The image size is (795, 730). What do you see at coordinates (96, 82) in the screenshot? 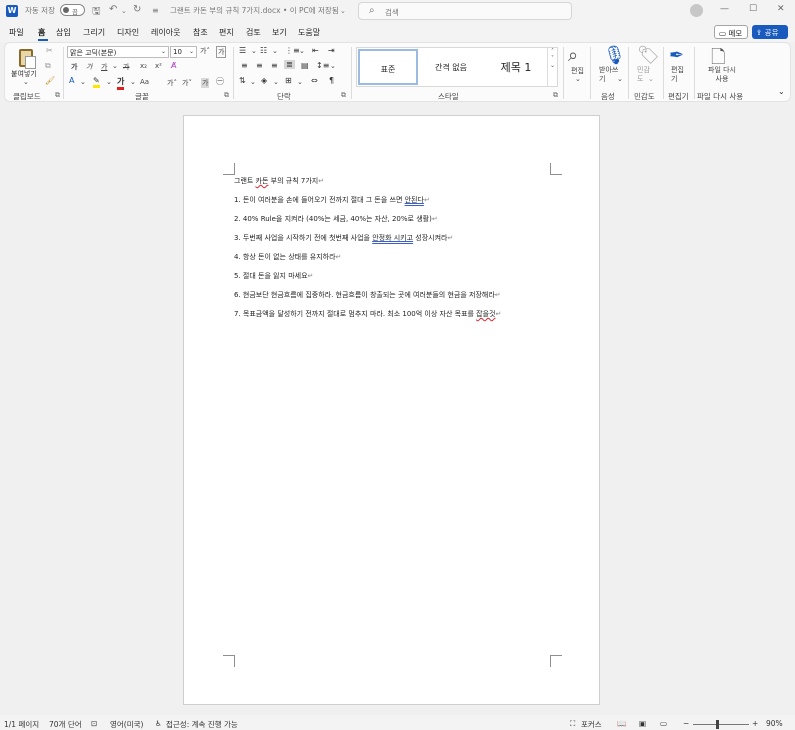
I see `highlight-icon: ✎` at bounding box center [96, 82].